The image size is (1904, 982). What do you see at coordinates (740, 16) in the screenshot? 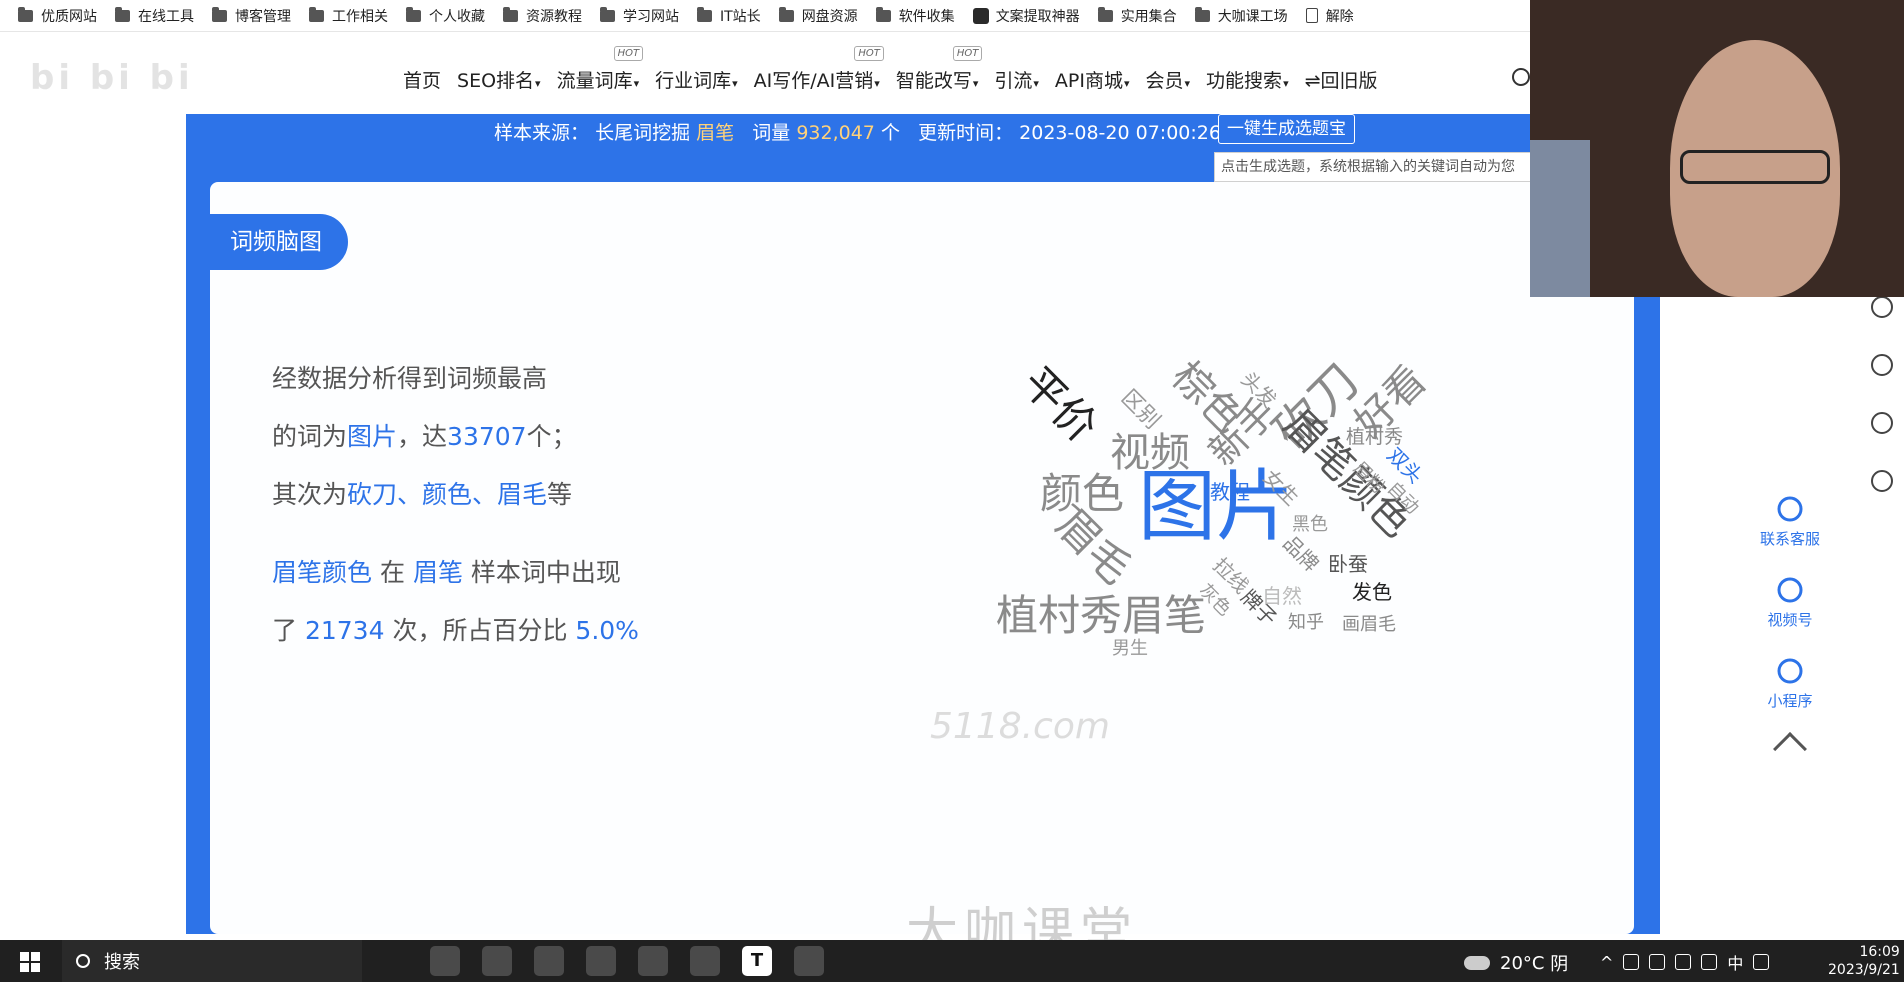
I see `bookmark-label: IT站长` at bounding box center [740, 16].